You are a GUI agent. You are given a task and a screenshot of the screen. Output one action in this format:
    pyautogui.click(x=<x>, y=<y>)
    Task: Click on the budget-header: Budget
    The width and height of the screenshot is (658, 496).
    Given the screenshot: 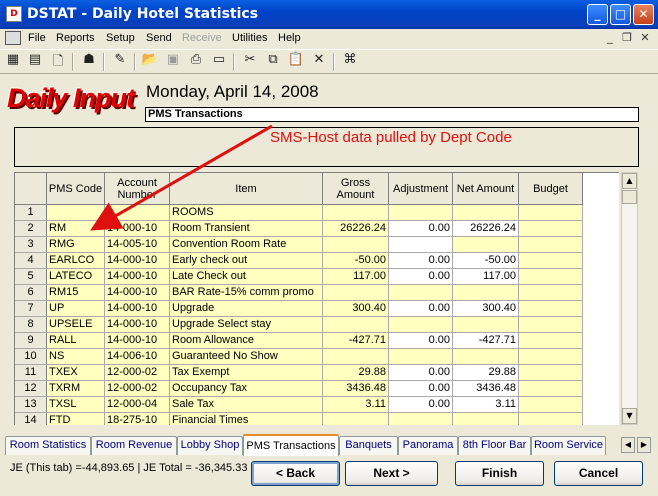 What is the action you would take?
    pyautogui.click(x=551, y=189)
    